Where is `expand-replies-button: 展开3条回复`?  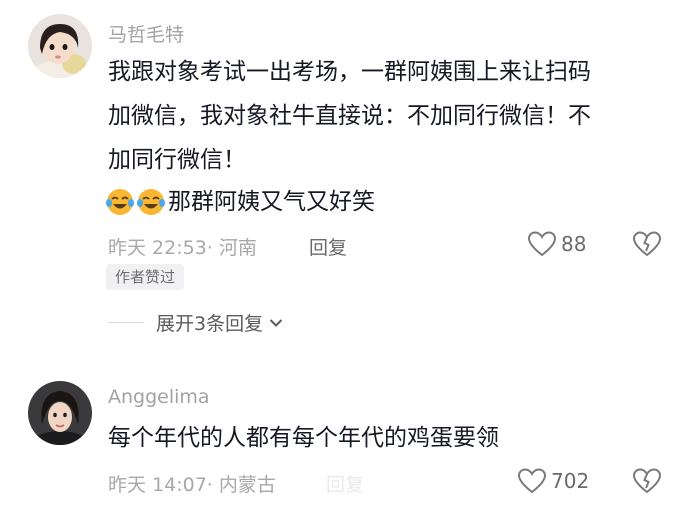 expand-replies-button: 展开3条回复 is located at coordinates (195, 322).